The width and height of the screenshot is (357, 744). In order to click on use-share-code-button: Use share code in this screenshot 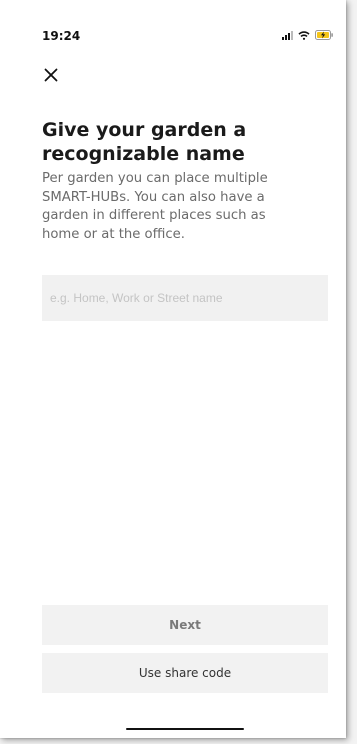, I will do `click(185, 673)`.